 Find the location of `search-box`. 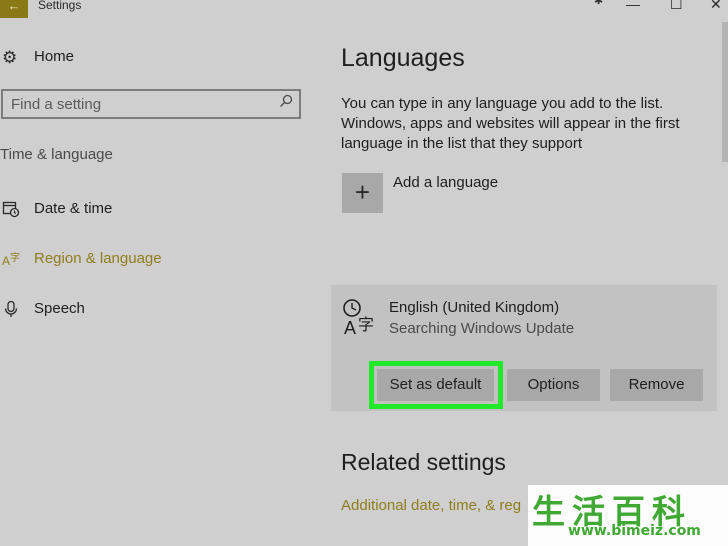

search-box is located at coordinates (151, 104).